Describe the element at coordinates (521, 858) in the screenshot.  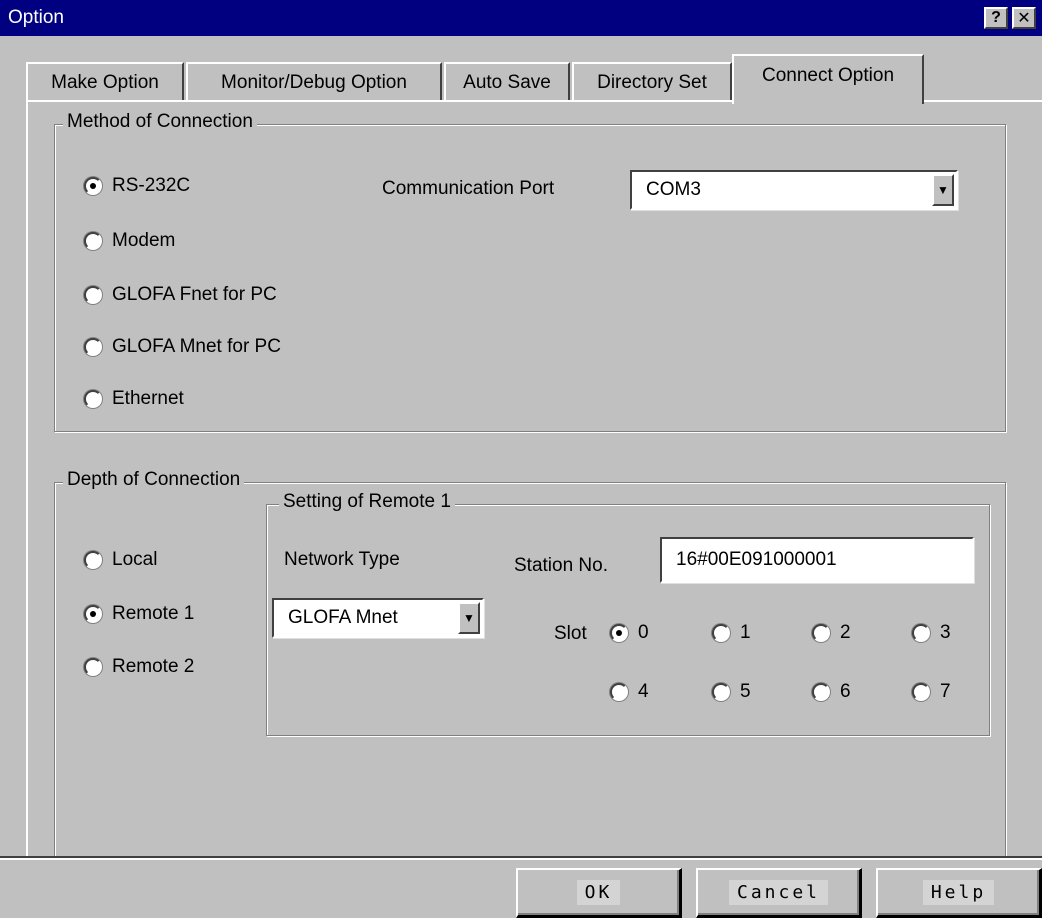
I see `bottom-separator` at that location.